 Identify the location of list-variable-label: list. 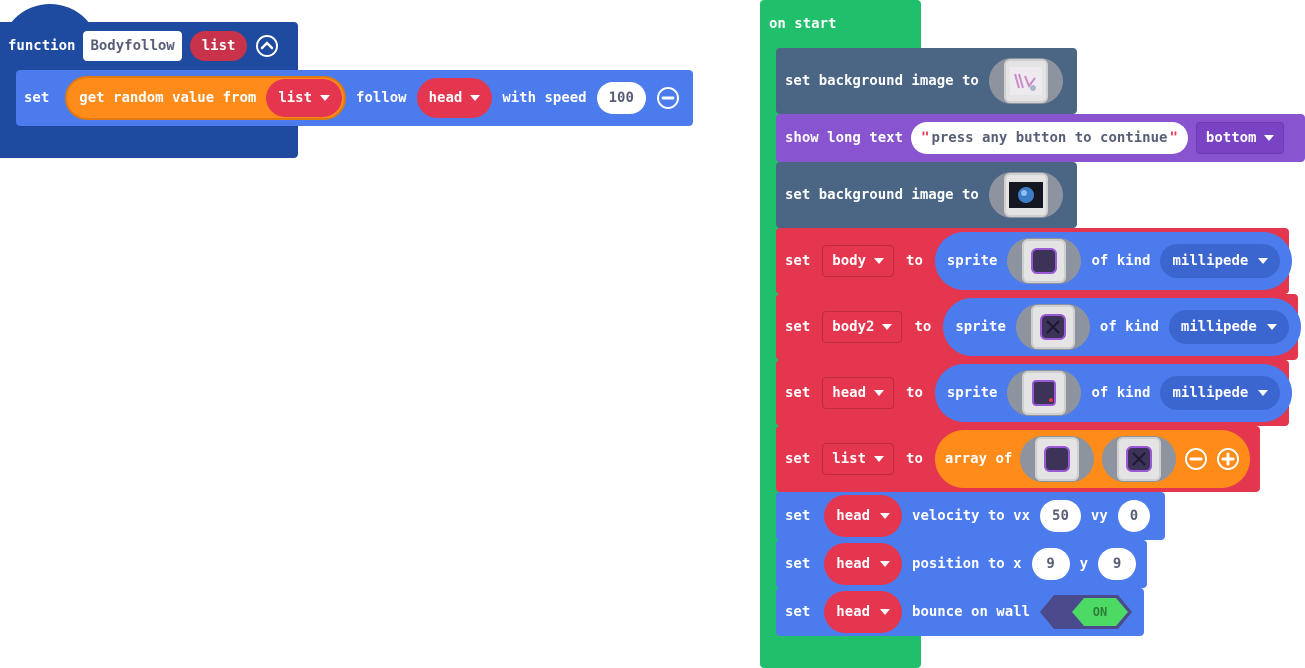
(849, 459).